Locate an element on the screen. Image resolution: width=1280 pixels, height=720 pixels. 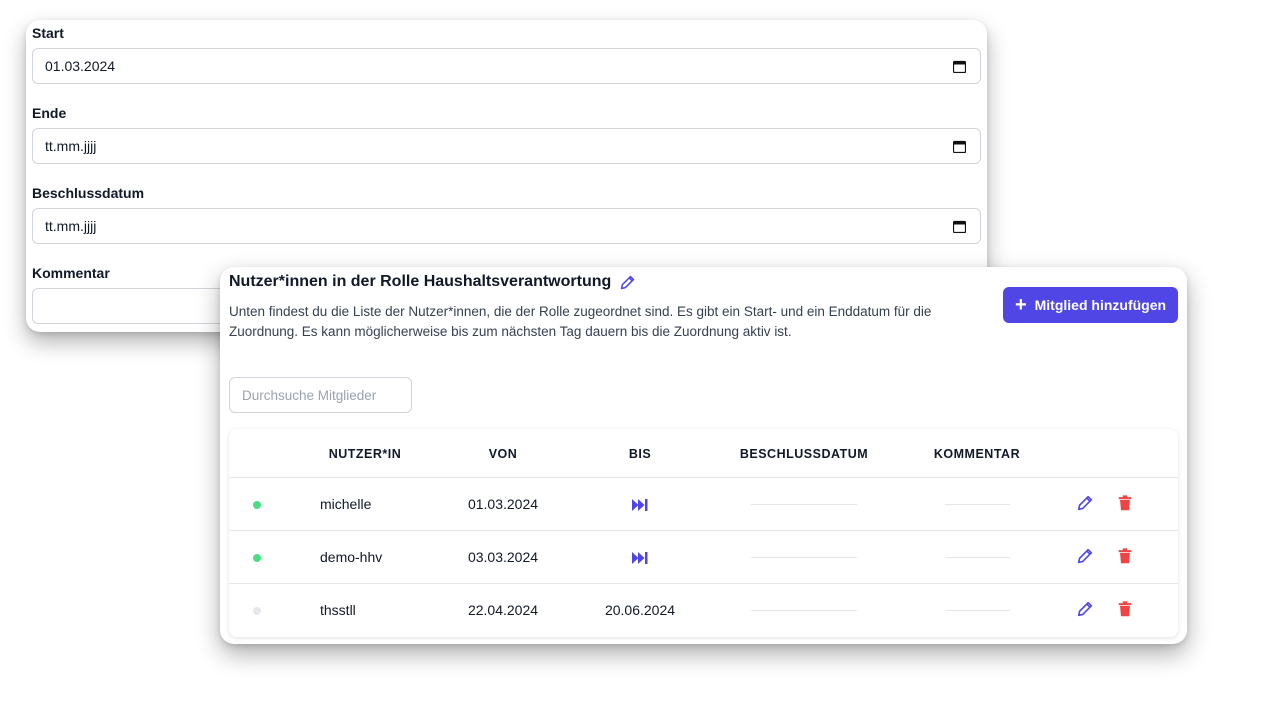
table-row: thsstll 22.04.2024 20.06.2024 is located at coordinates (703, 609).